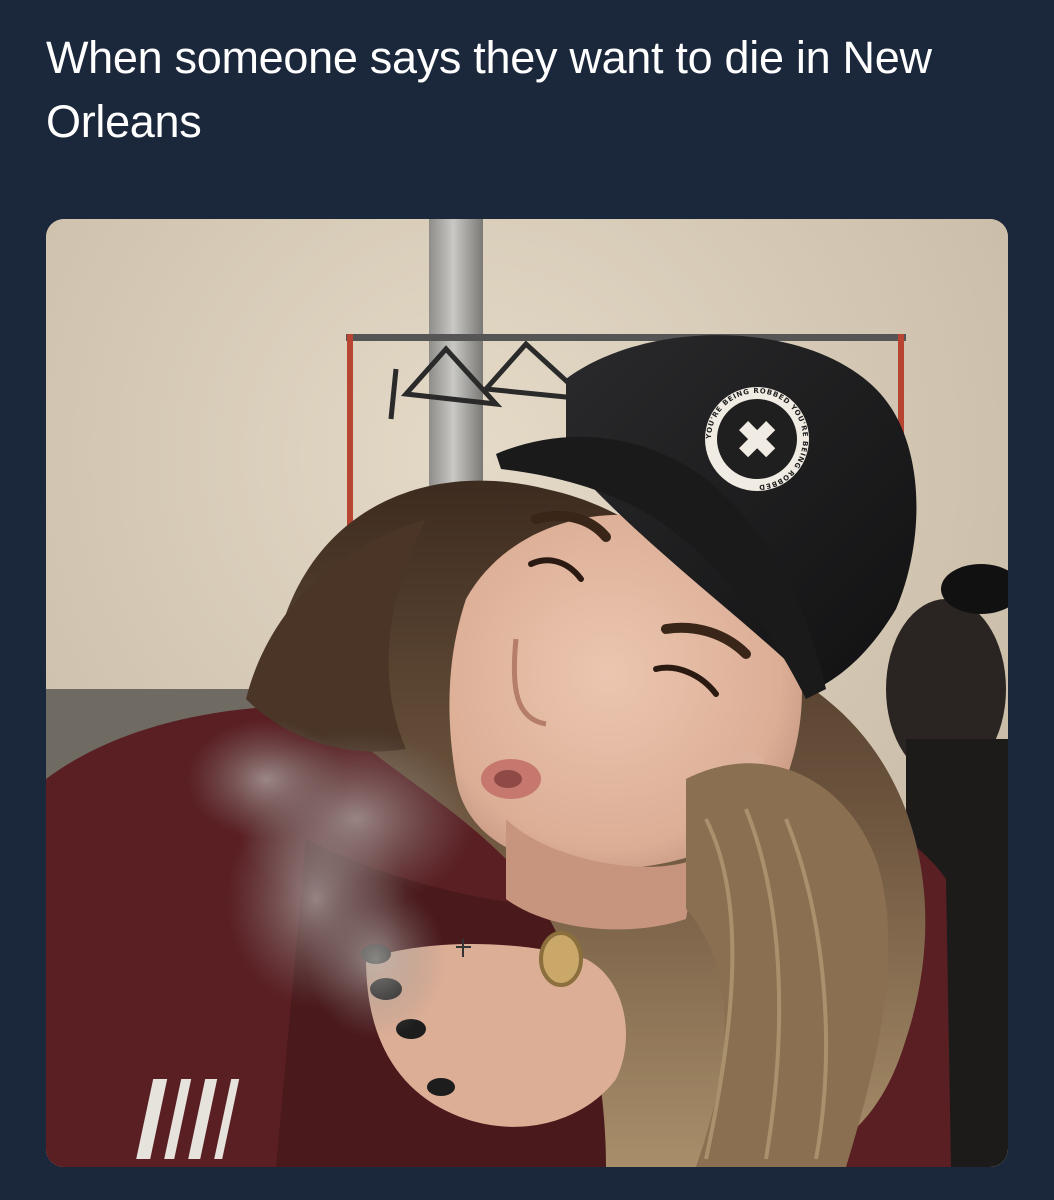  I want to click on ring, so click(561, 959).